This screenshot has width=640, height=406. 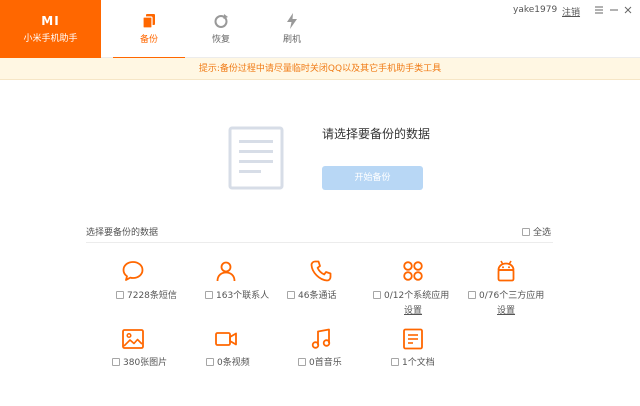 What do you see at coordinates (148, 40) in the screenshot?
I see `tab-label: 备份` at bounding box center [148, 40].